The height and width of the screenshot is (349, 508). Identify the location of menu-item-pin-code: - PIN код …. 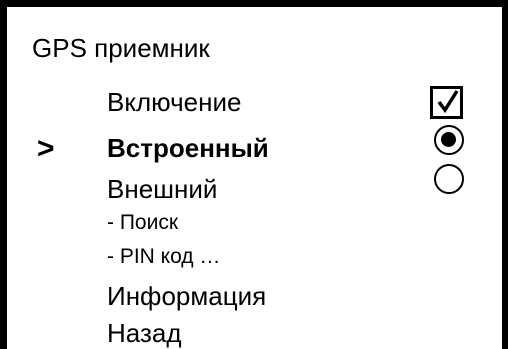
(163, 257).